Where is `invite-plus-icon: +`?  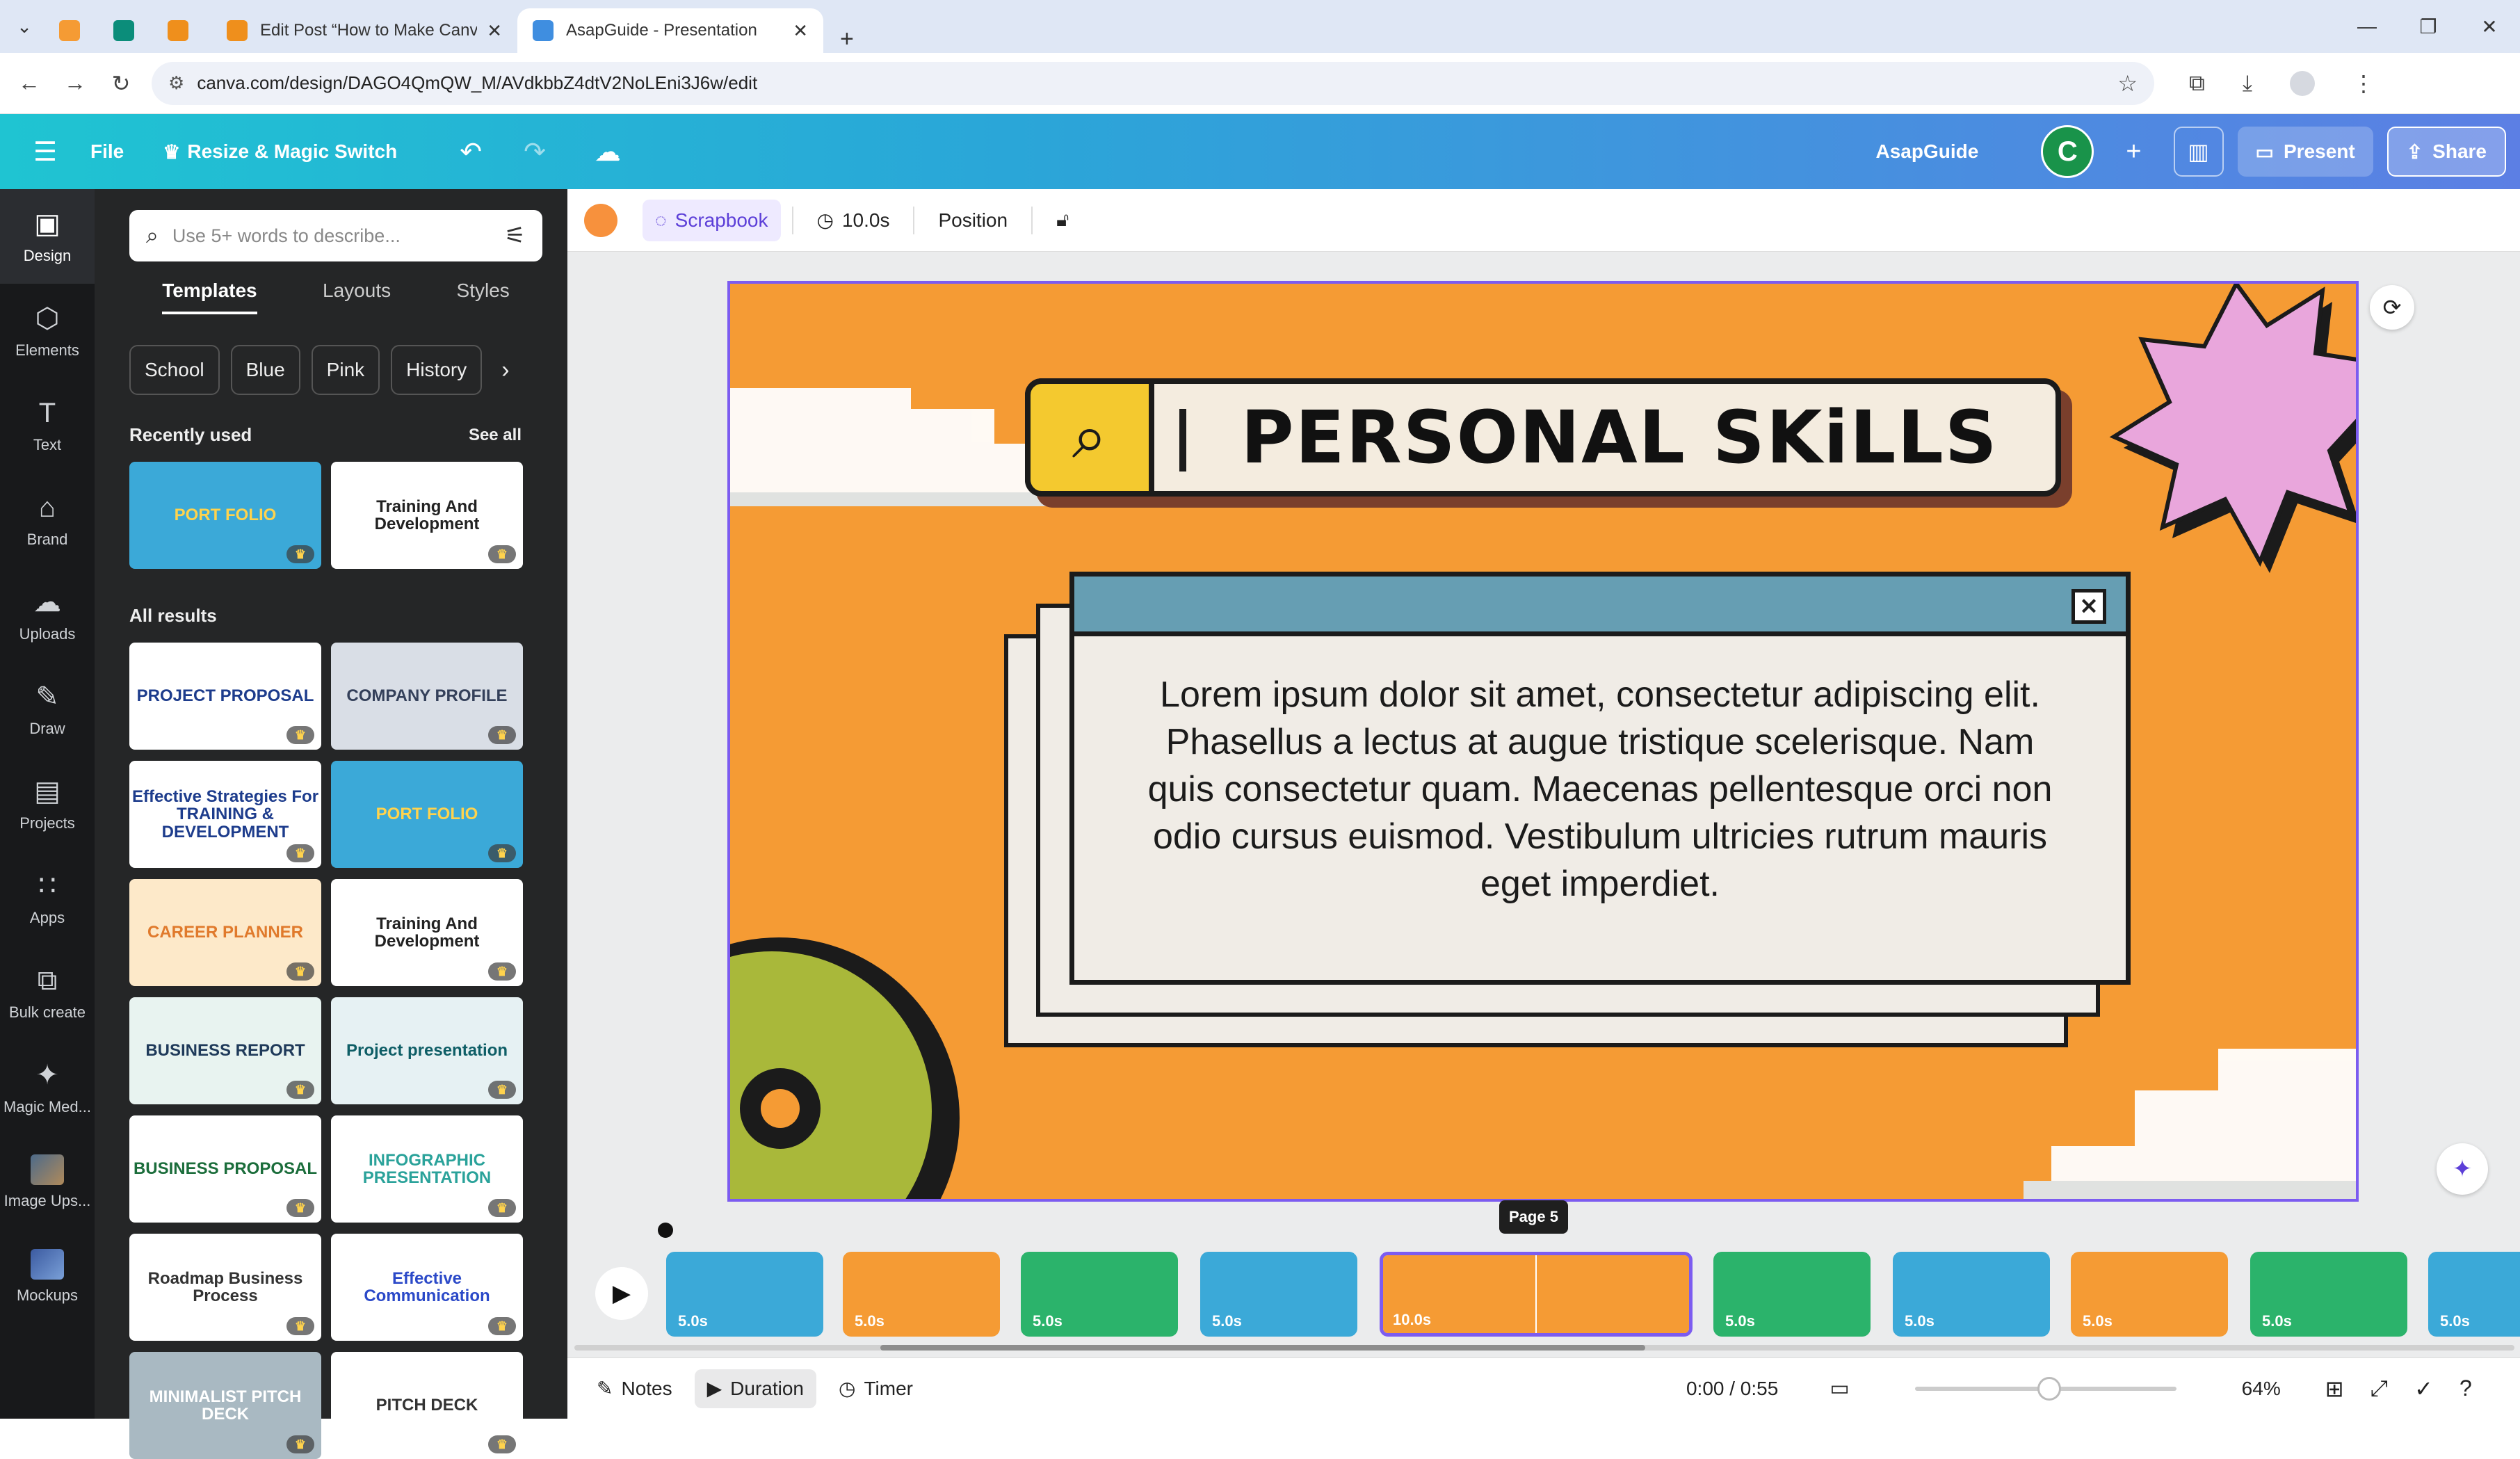
invite-plus-icon: + is located at coordinates (2133, 152).